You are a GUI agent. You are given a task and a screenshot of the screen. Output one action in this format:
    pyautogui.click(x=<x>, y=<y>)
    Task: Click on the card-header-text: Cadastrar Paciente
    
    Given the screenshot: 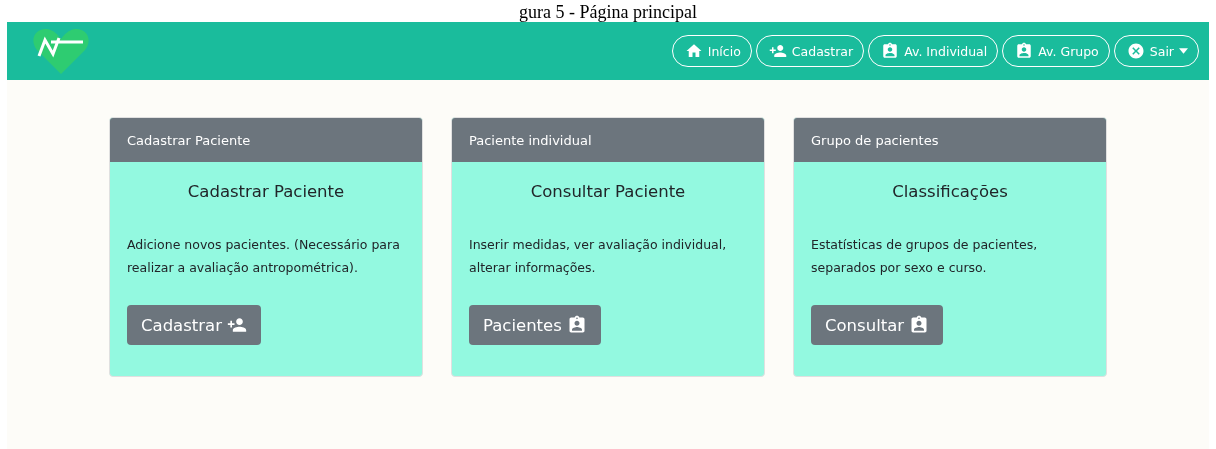 What is the action you would take?
    pyautogui.click(x=189, y=140)
    